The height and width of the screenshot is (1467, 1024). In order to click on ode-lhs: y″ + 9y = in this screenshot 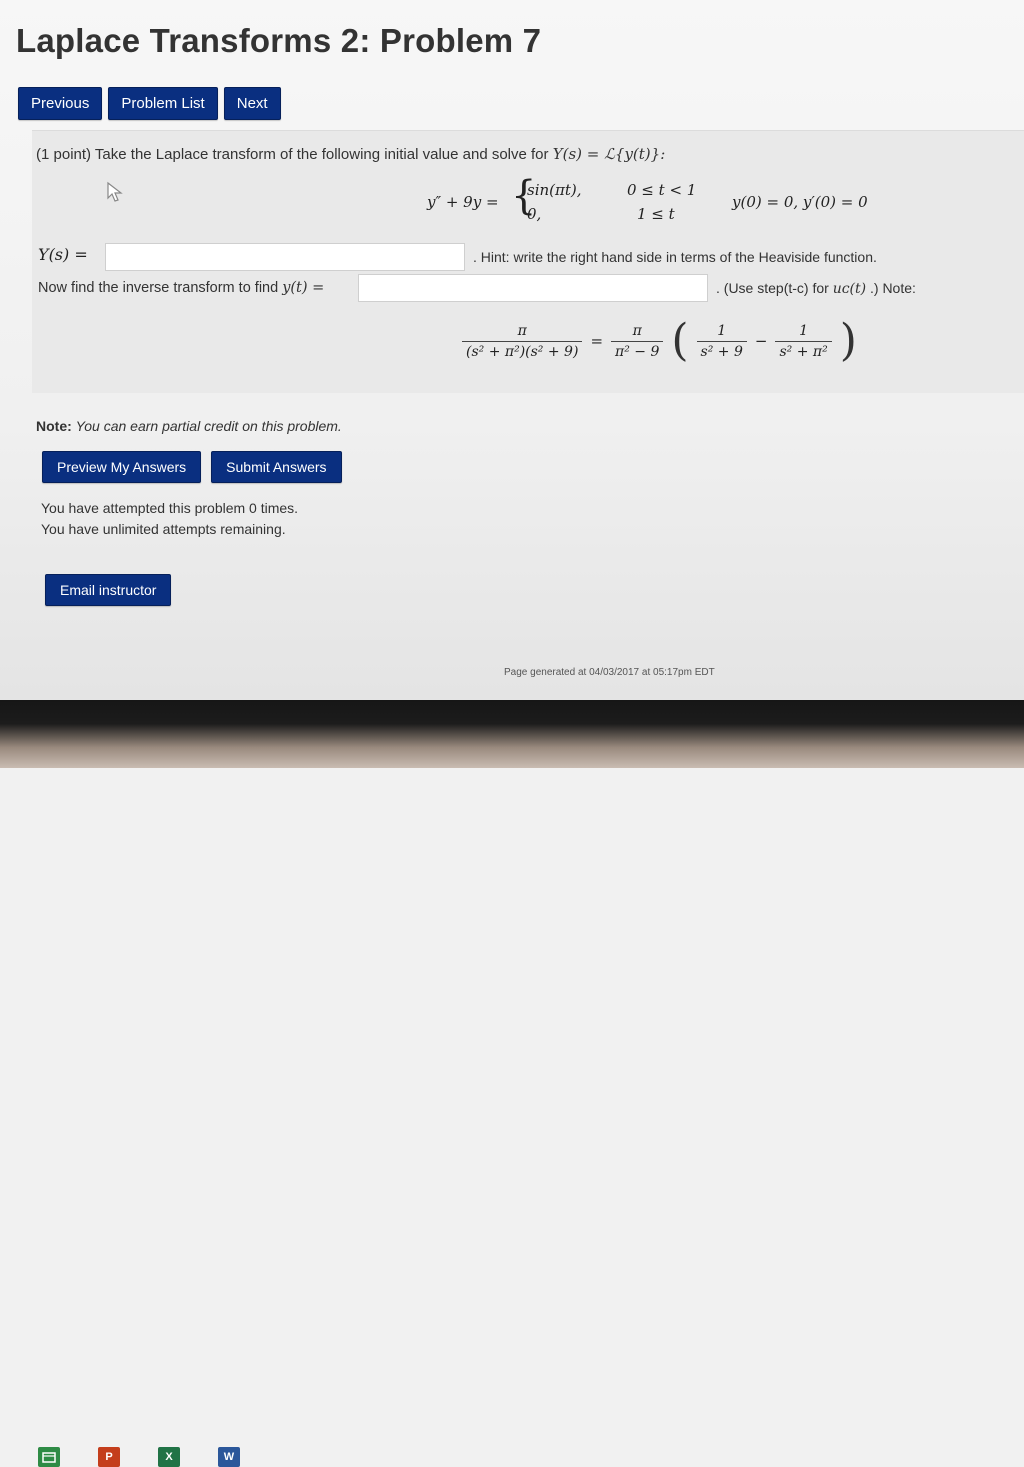, I will do `click(463, 202)`.